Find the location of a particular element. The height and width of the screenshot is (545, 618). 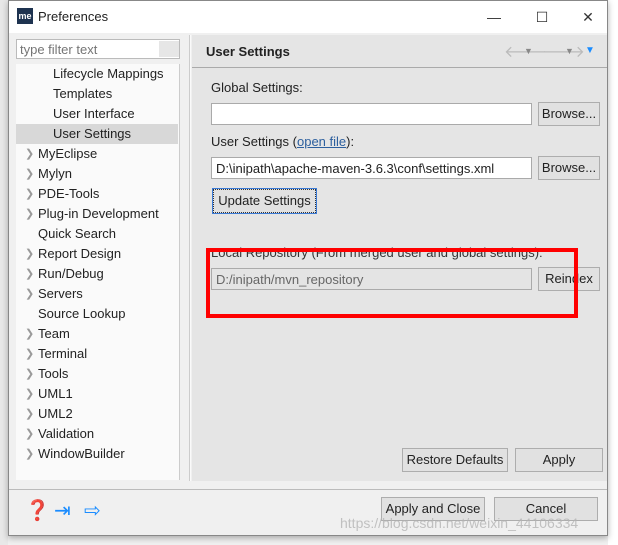

user-settings-label-text: User Settings ( is located at coordinates (254, 141).